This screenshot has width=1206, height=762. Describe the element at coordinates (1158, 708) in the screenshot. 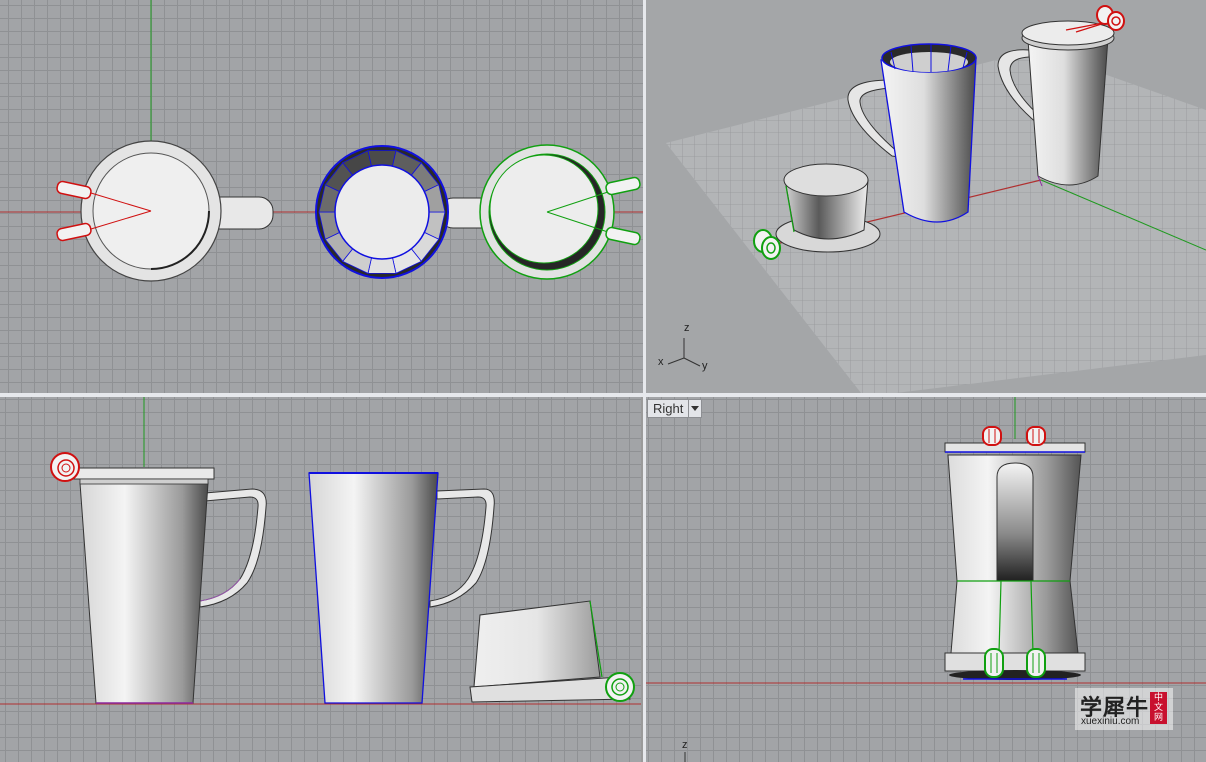

I see `watermark-badge: 中文网` at that location.